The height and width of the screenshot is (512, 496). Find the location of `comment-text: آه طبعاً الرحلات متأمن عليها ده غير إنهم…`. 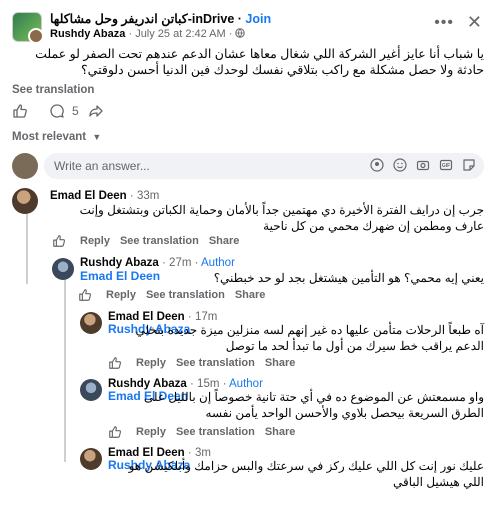

comment-text: آه طبعاً الرحلات متأمن عليها ده غير إنهم… is located at coordinates (309, 338).